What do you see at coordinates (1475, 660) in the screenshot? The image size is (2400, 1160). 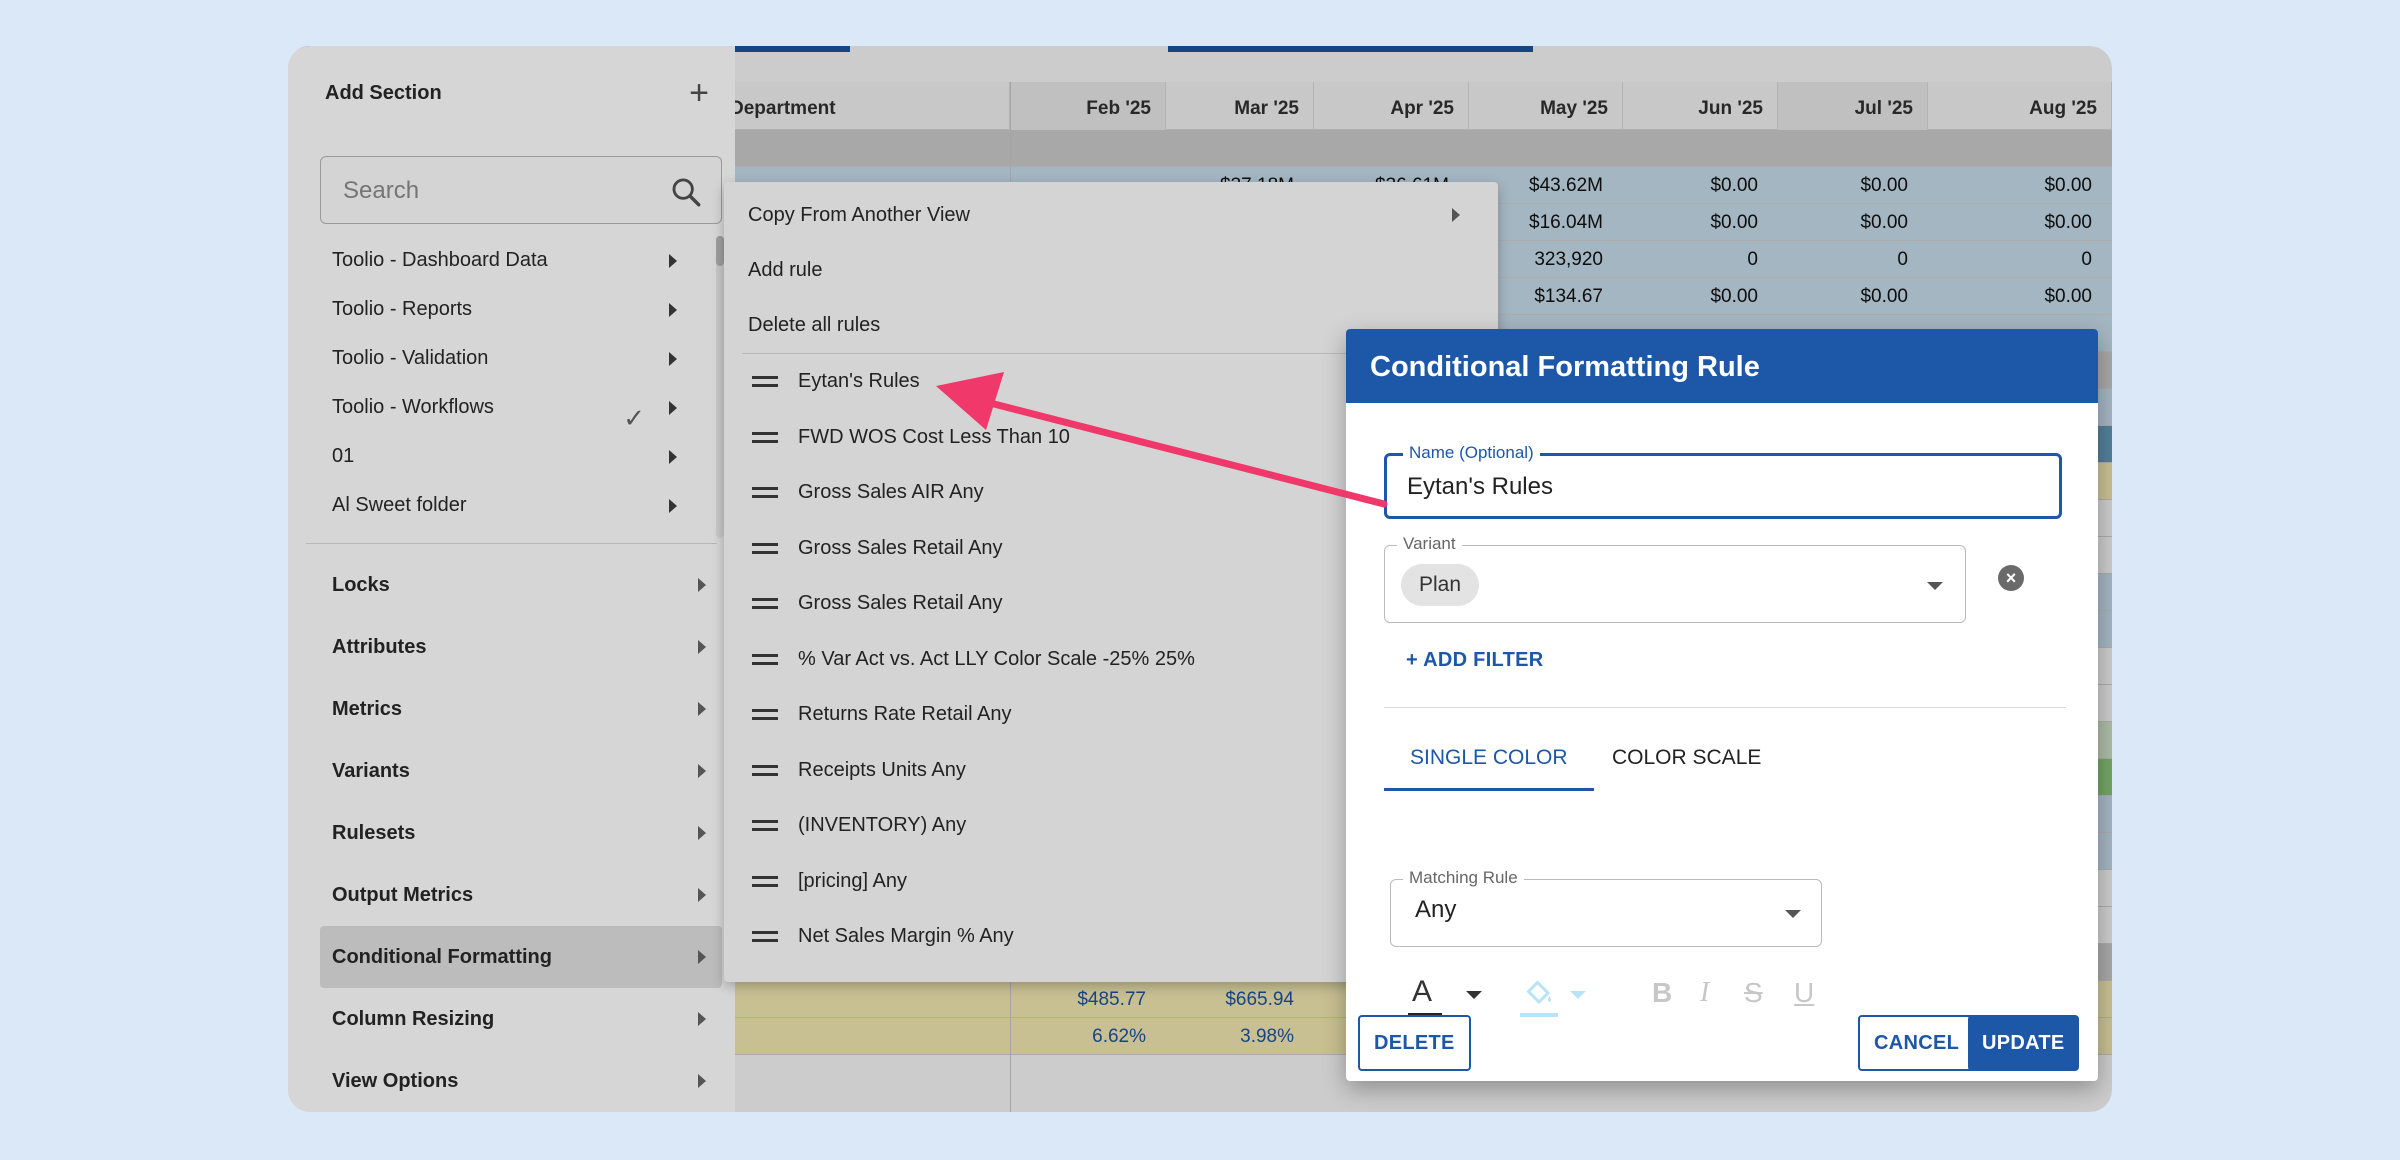 I see `add-filter-button: + ADD FILTER` at bounding box center [1475, 660].